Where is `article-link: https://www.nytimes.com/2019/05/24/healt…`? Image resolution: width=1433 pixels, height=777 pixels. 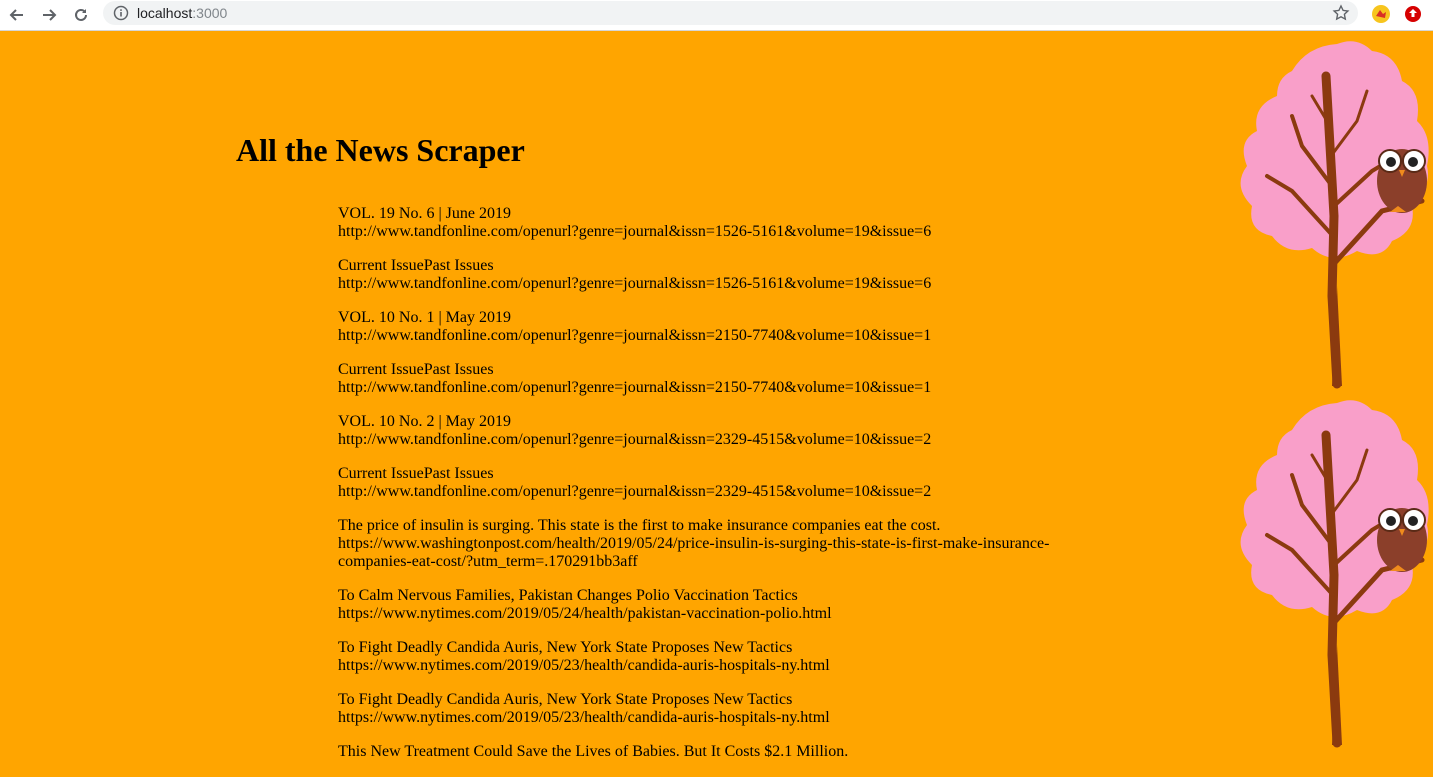
article-link: https://www.nytimes.com/2019/05/24/healt… is located at coordinates (698, 614).